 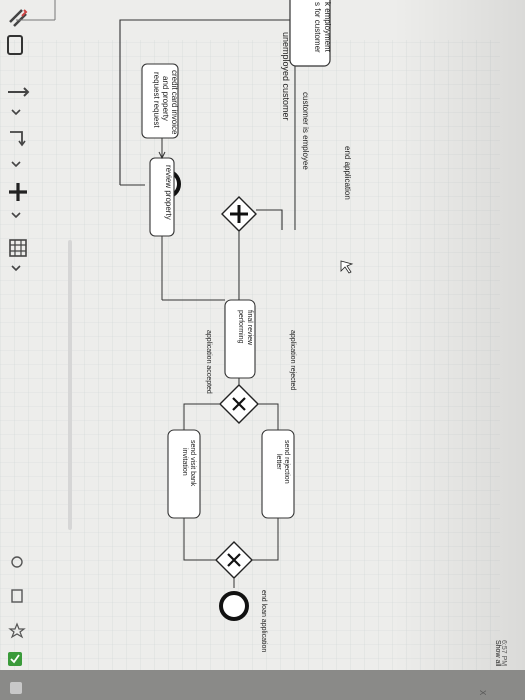 I want to click on label-end-loan-application: end loan application, so click(x=263, y=621).